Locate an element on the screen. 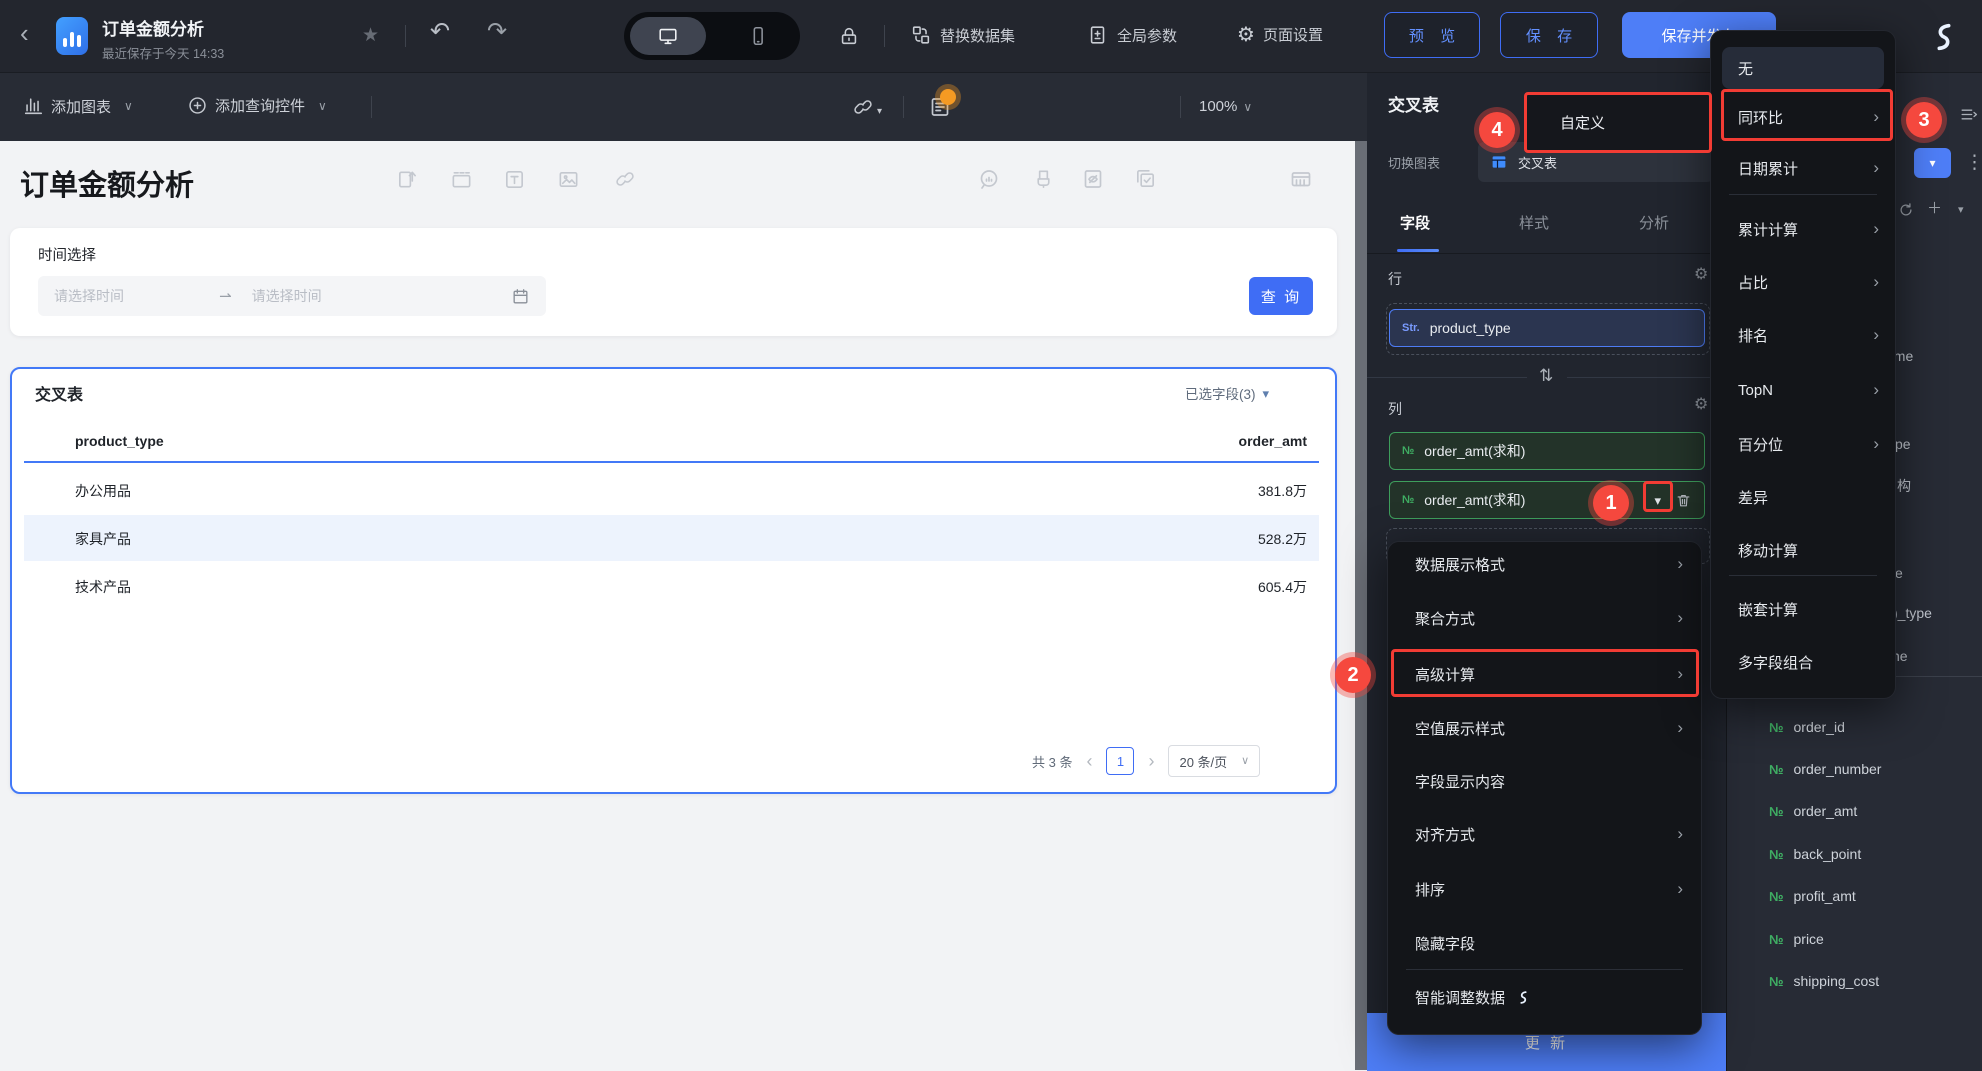  text-component-icon is located at coordinates (514, 179).